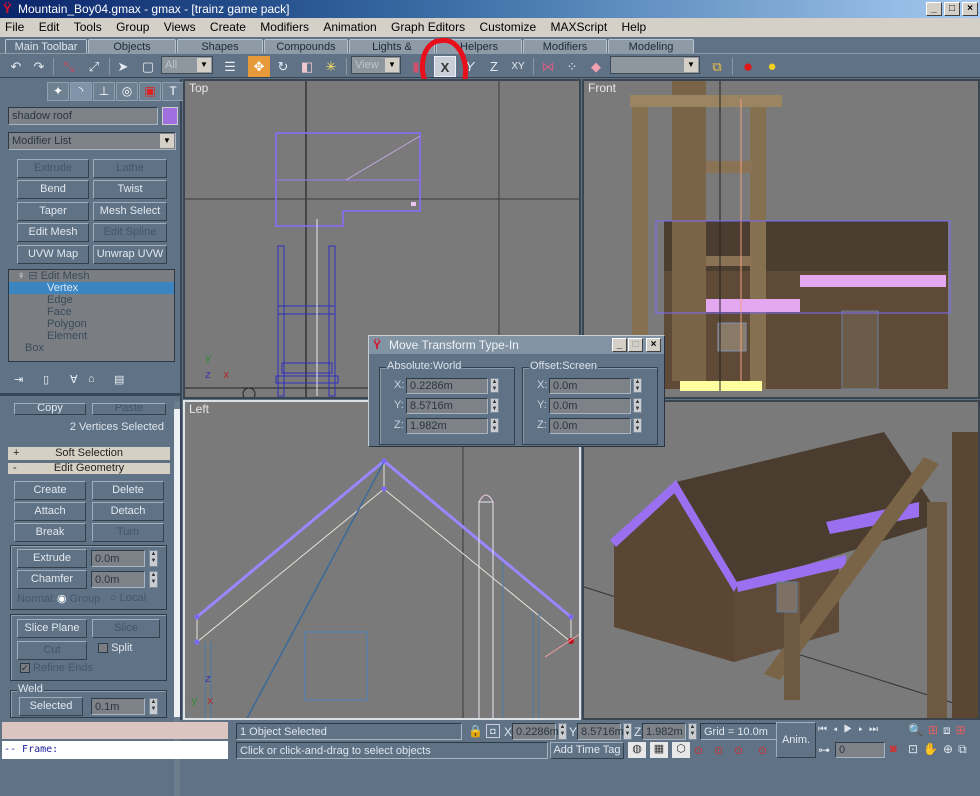 Image resolution: width=980 pixels, height=796 pixels. I want to click on twist-modifier-button: Twist, so click(130, 189).